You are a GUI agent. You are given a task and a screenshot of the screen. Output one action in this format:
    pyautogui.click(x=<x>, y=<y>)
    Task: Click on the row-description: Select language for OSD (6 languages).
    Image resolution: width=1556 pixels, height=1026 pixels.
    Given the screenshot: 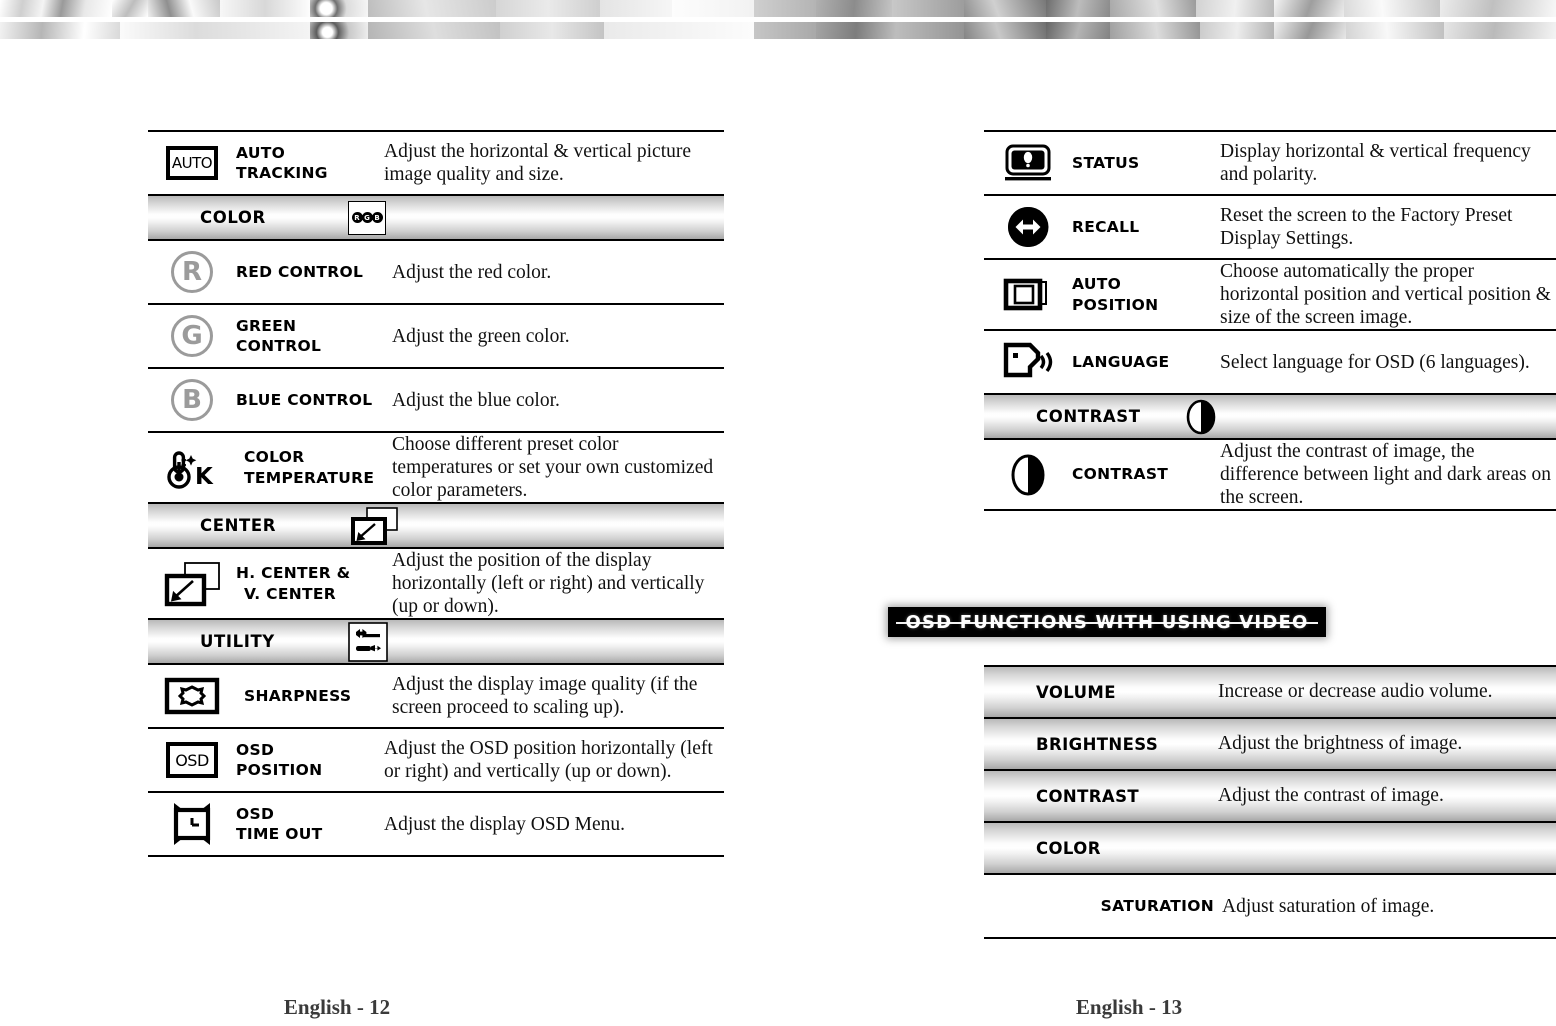 What is the action you would take?
    pyautogui.click(x=1375, y=362)
    